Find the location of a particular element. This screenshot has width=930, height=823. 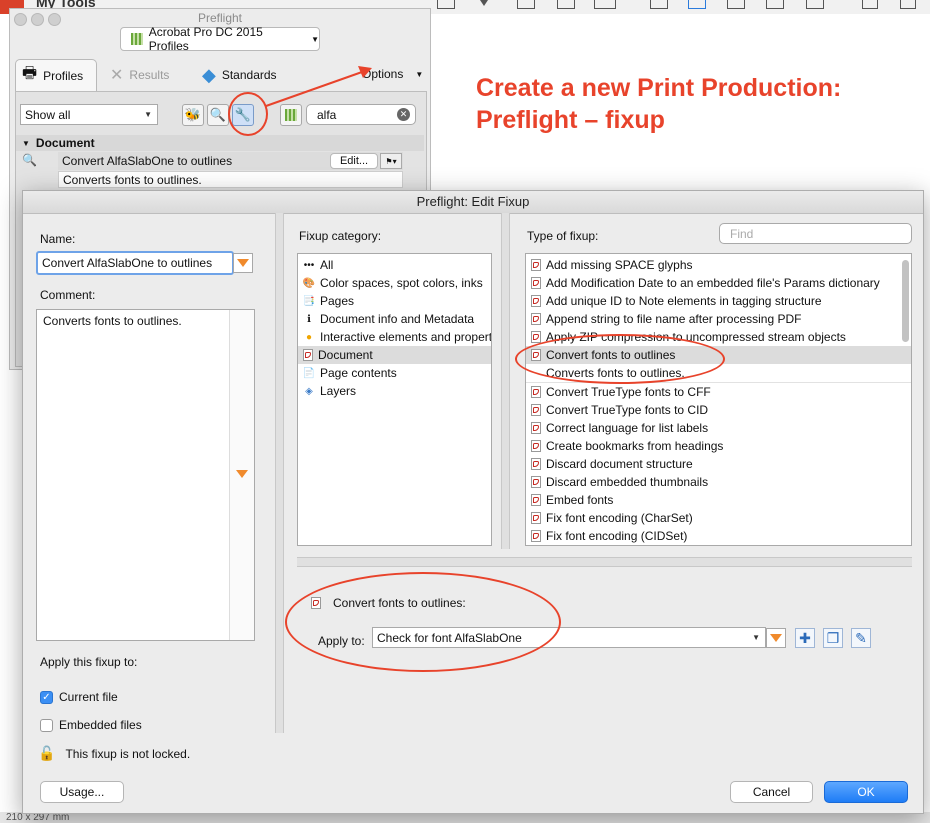

filter-select: Show all ▼ is located at coordinates (89, 114).